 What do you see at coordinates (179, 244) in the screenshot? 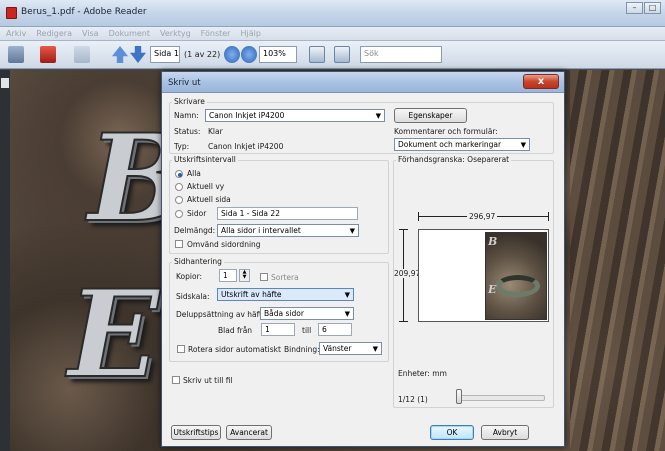
I see `reverse-pages-checkbox` at bounding box center [179, 244].